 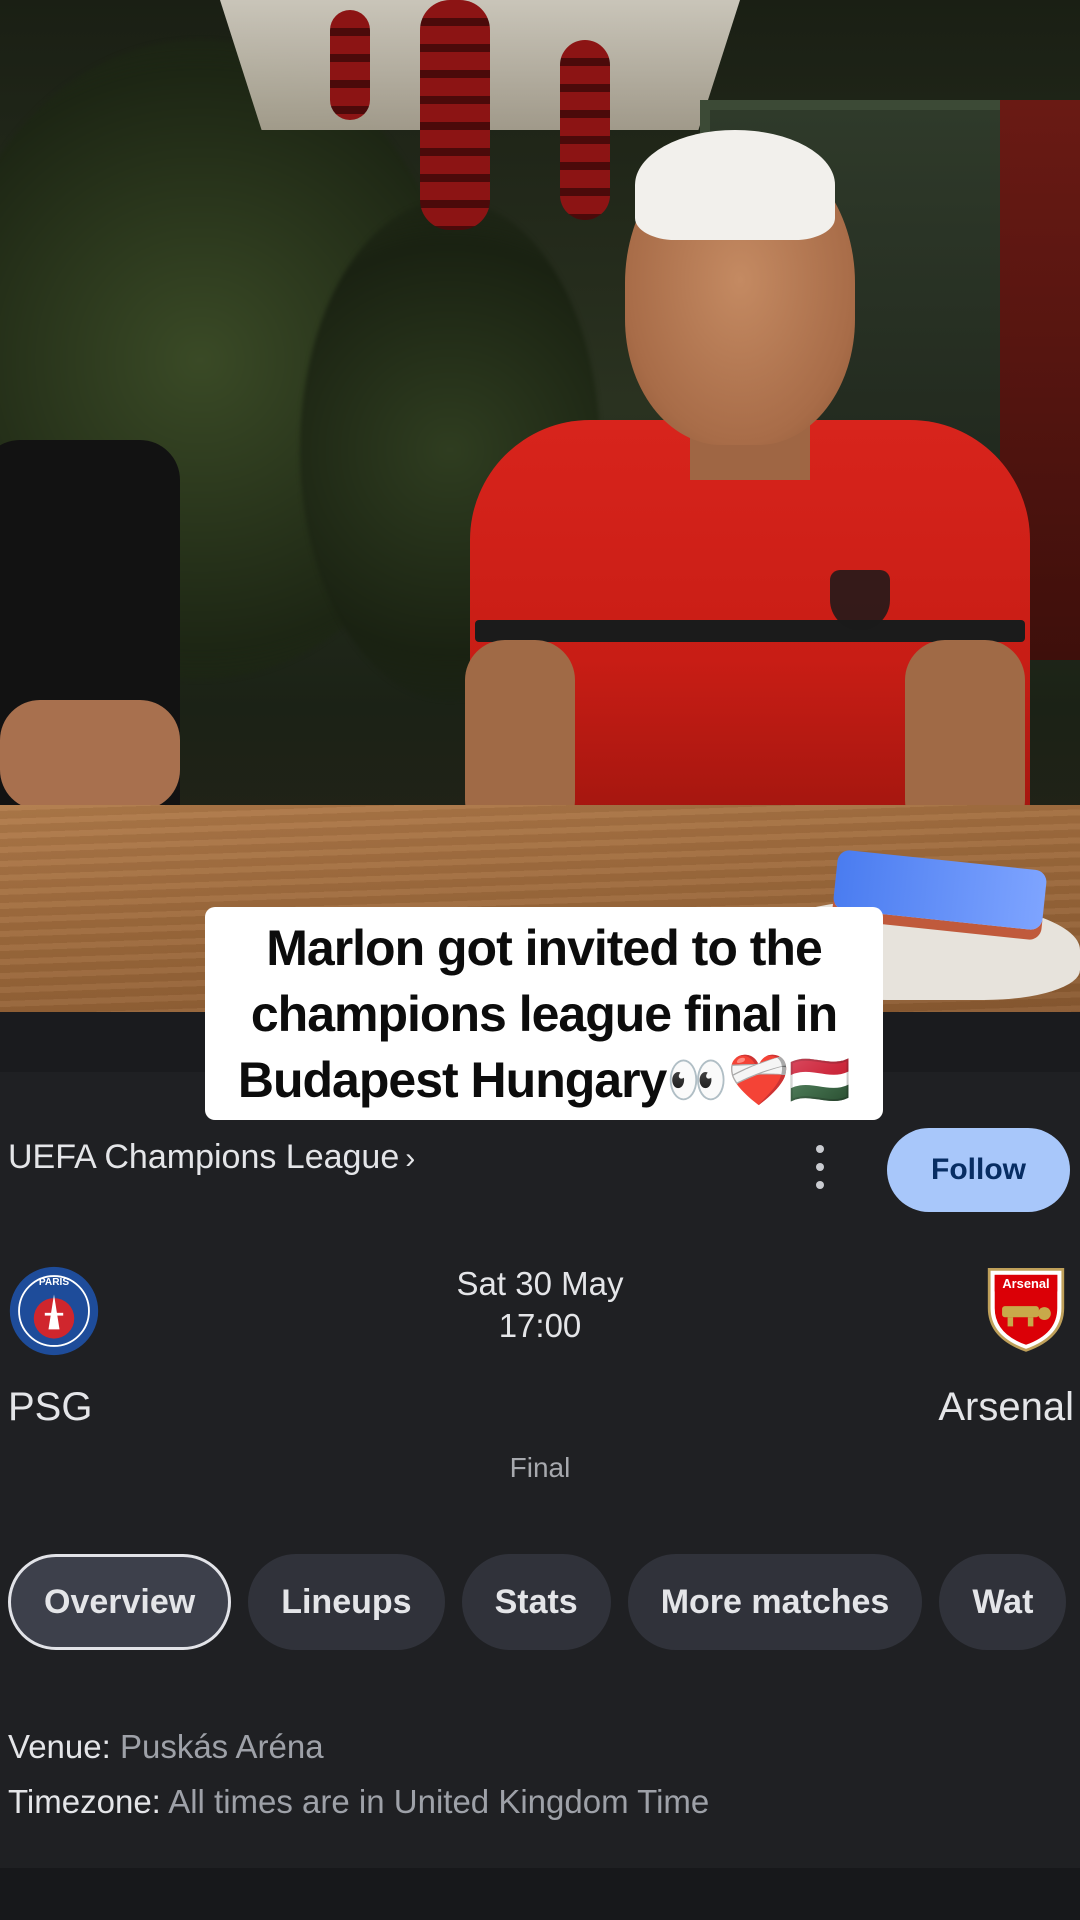 I want to click on league-link: UEFA Champions League ›, so click(x=211, y=1157).